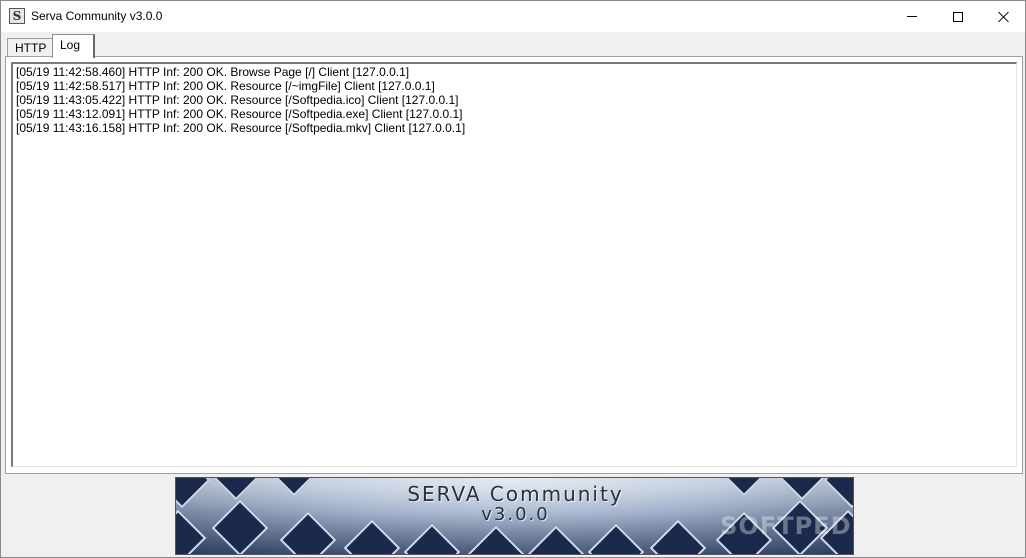 The height and width of the screenshot is (558, 1026). What do you see at coordinates (786, 526) in the screenshot?
I see `softpedia-watermark: SOFTPEDIA` at bounding box center [786, 526].